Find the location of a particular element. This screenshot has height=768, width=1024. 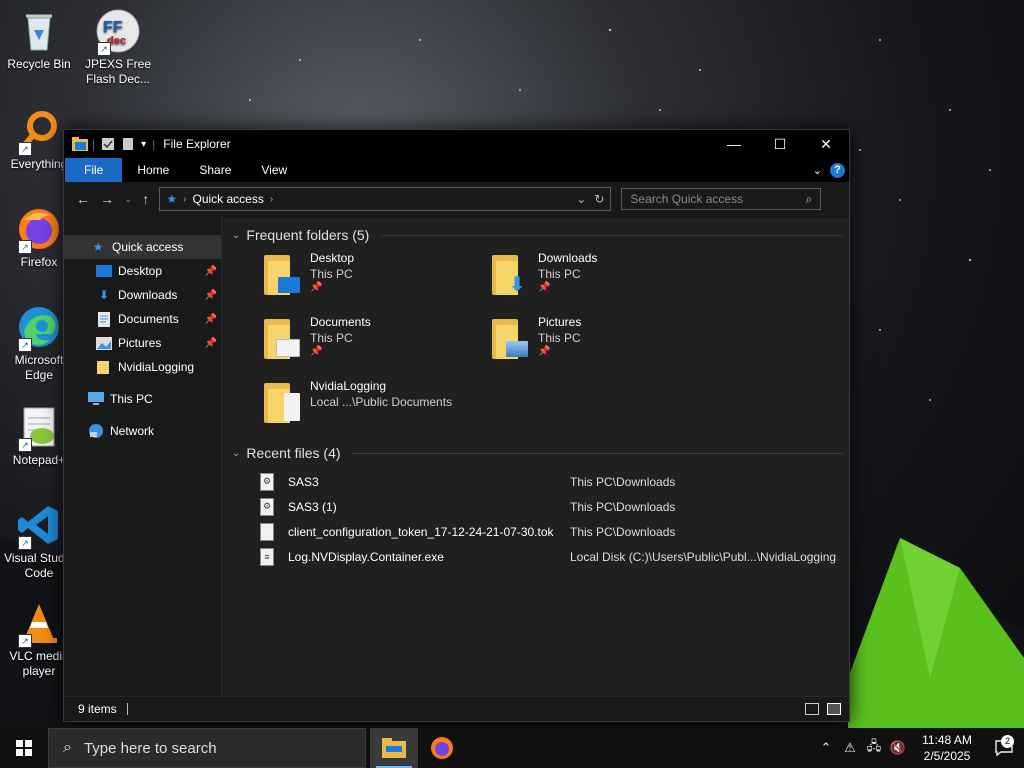

file-name: Log.NVDisplay.Container.exe is located at coordinates (366, 556).